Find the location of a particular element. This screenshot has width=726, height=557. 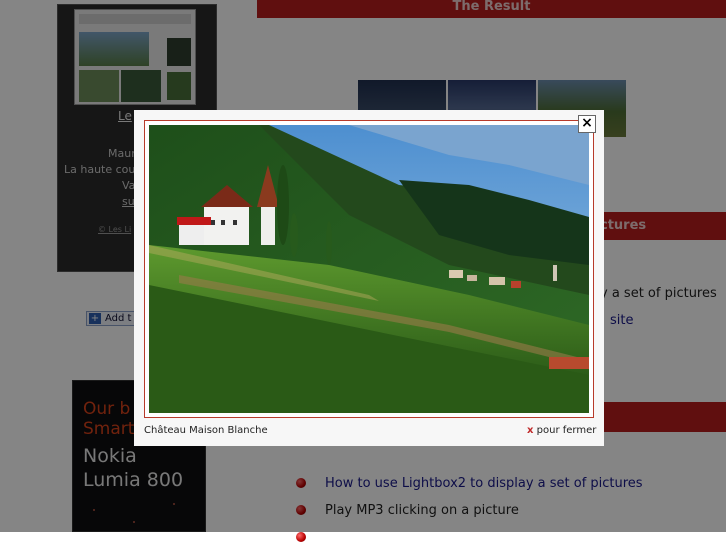

close-link: x pour fermer is located at coordinates (561, 430).